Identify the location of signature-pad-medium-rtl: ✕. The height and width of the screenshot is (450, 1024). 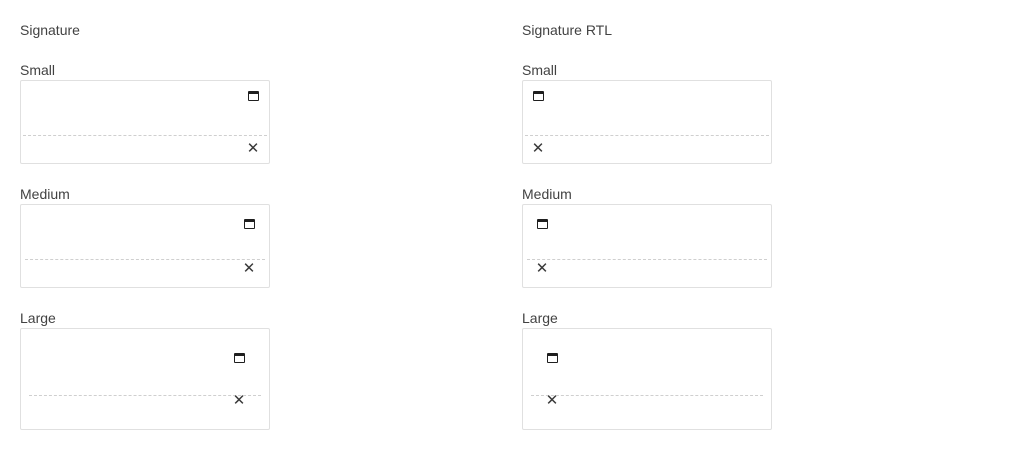
(647, 246).